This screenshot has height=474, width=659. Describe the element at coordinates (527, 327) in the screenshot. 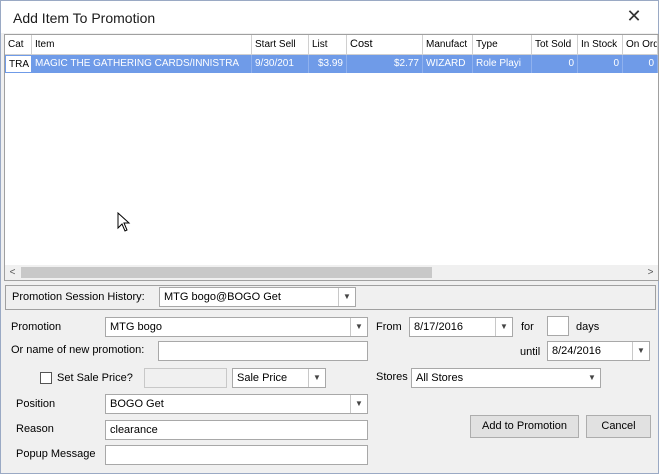

I see `for-label: for` at that location.